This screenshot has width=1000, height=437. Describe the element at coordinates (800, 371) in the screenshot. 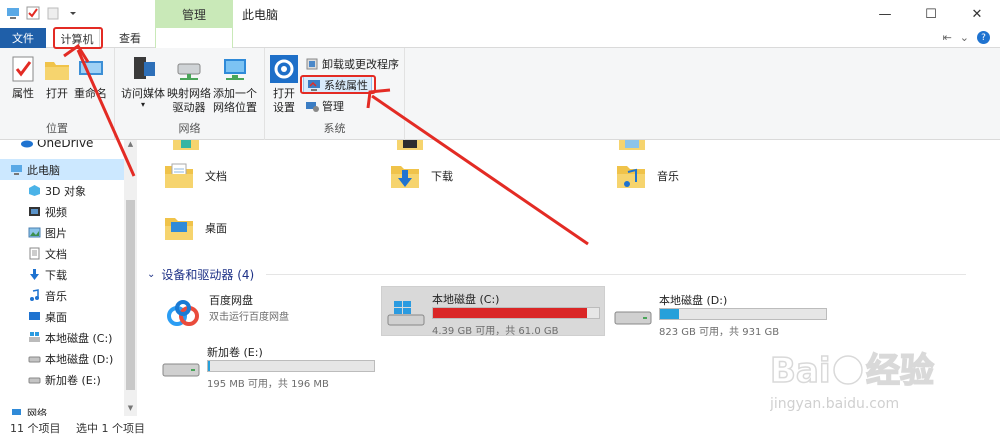

I see `svg-text: Bai` at that location.